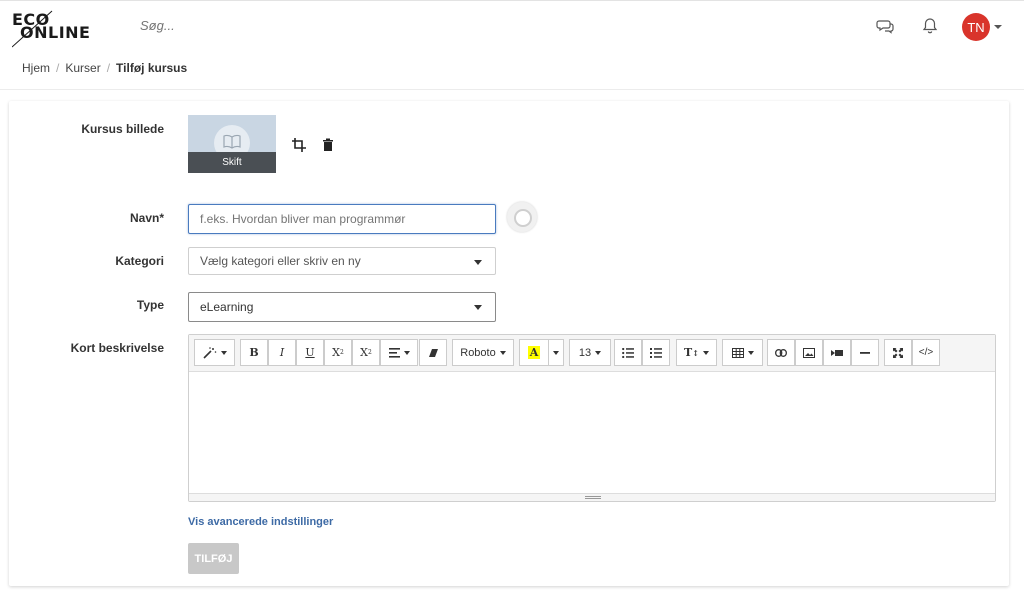  I want to click on align-left-icon, so click(394, 352).